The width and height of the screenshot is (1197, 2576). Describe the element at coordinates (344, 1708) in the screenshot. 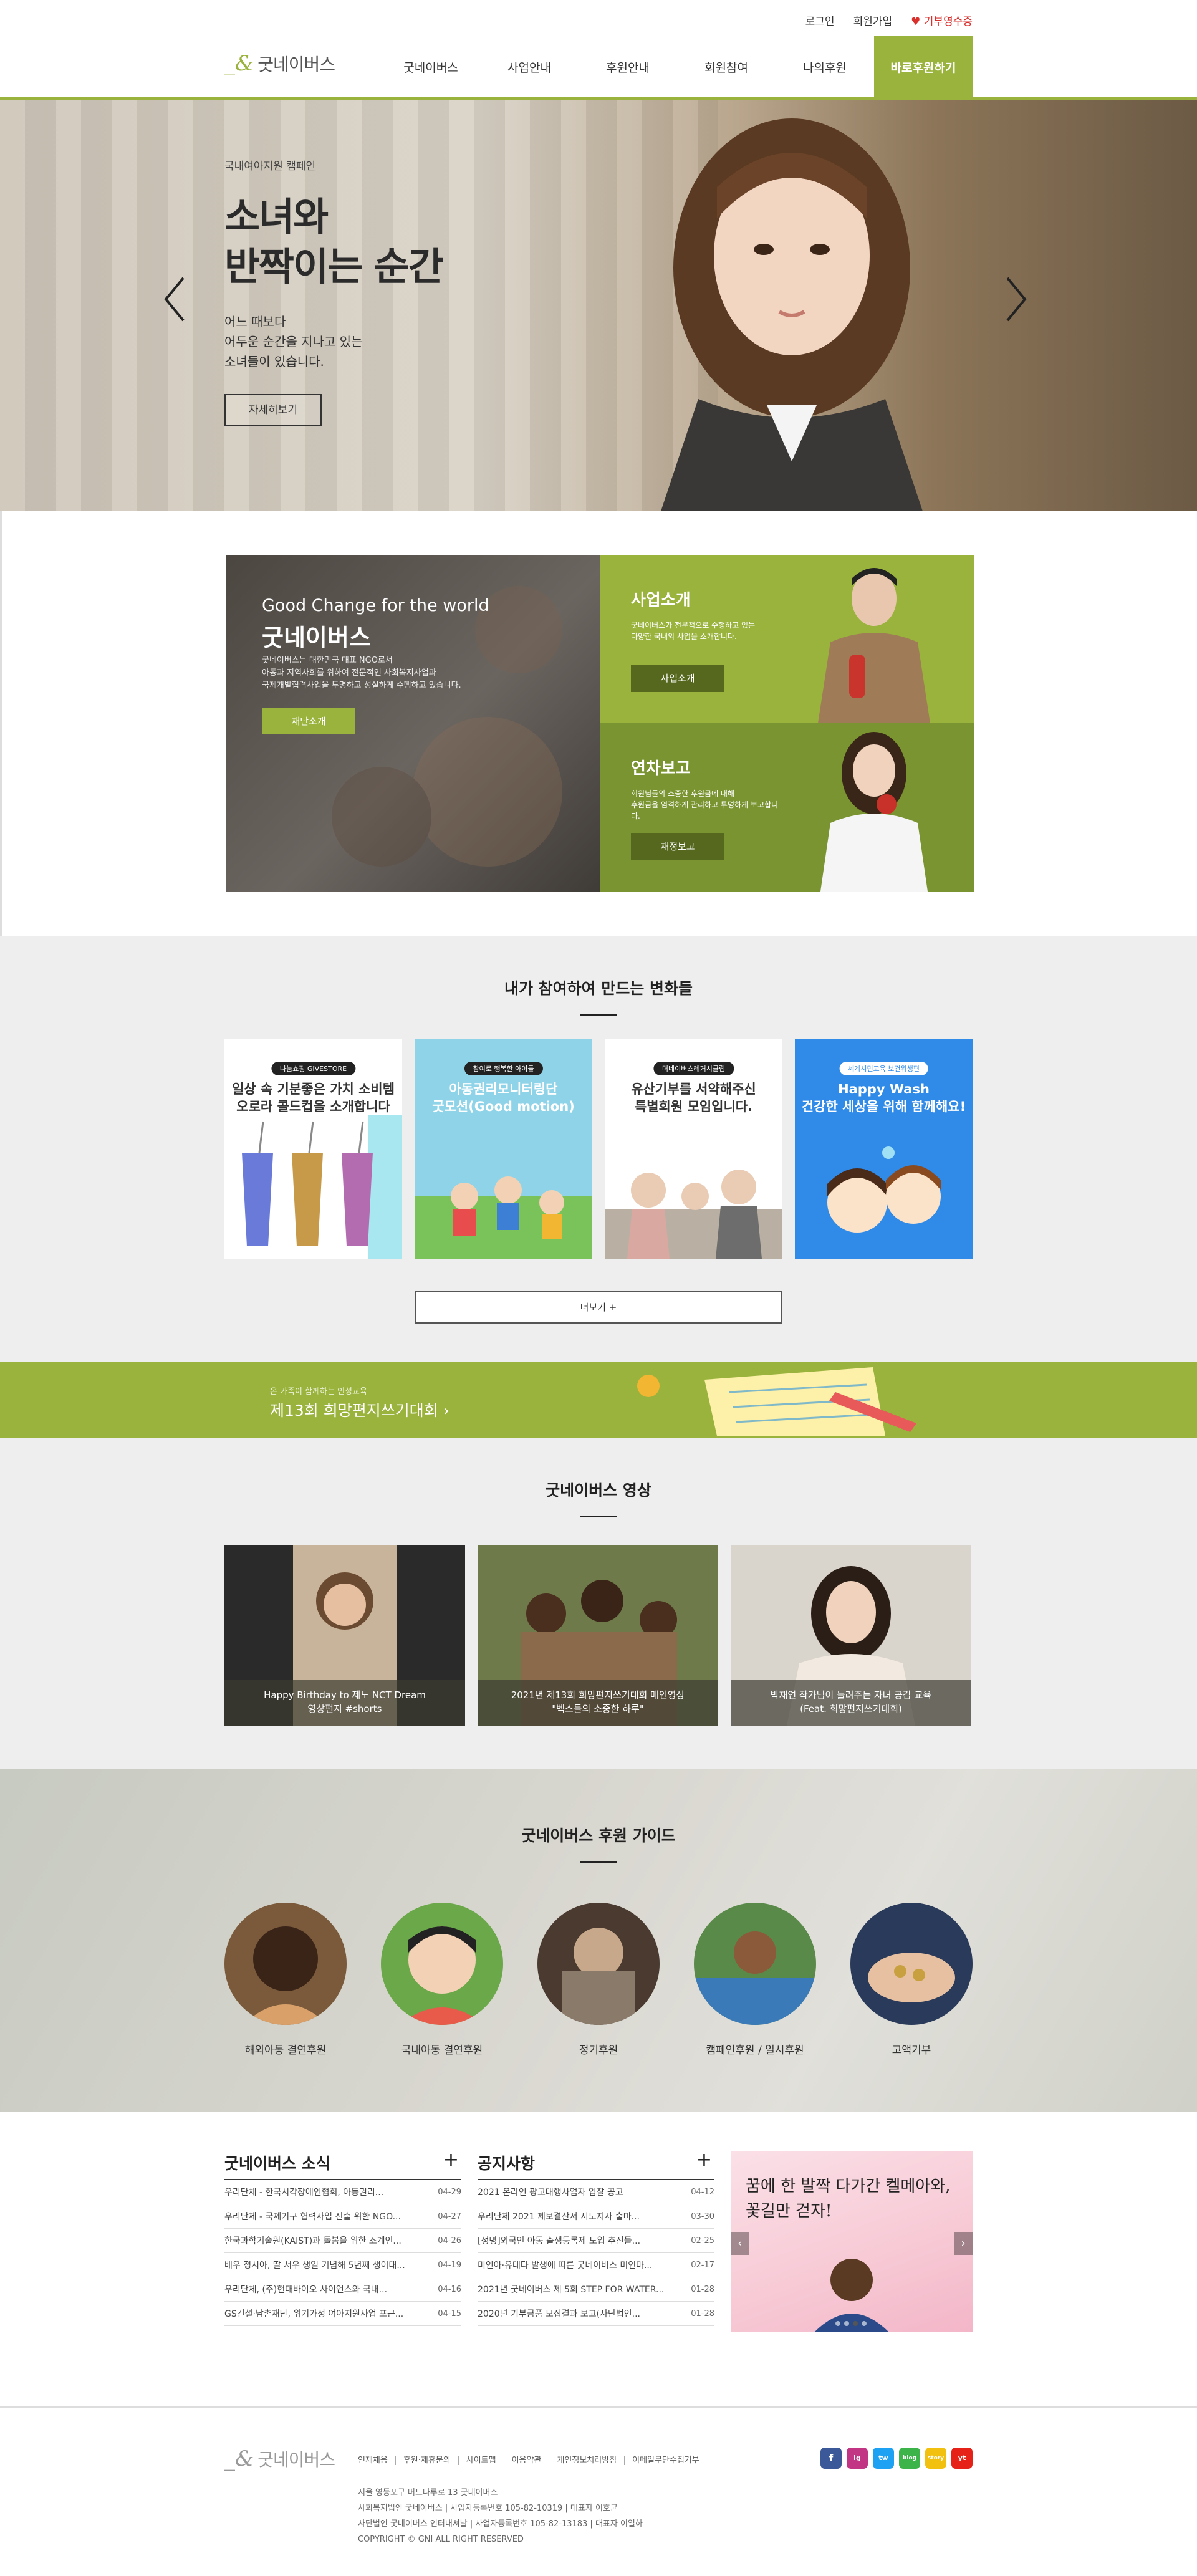

I see `caption-line: 영상편지 #shorts` at that location.